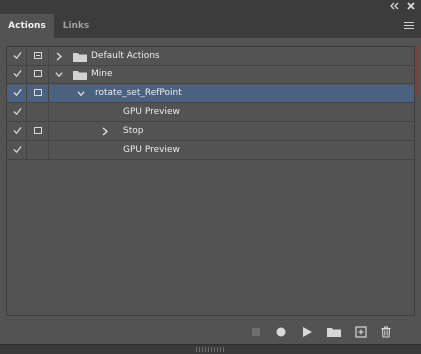  I want to click on action-set-row: Mine, so click(210, 75).